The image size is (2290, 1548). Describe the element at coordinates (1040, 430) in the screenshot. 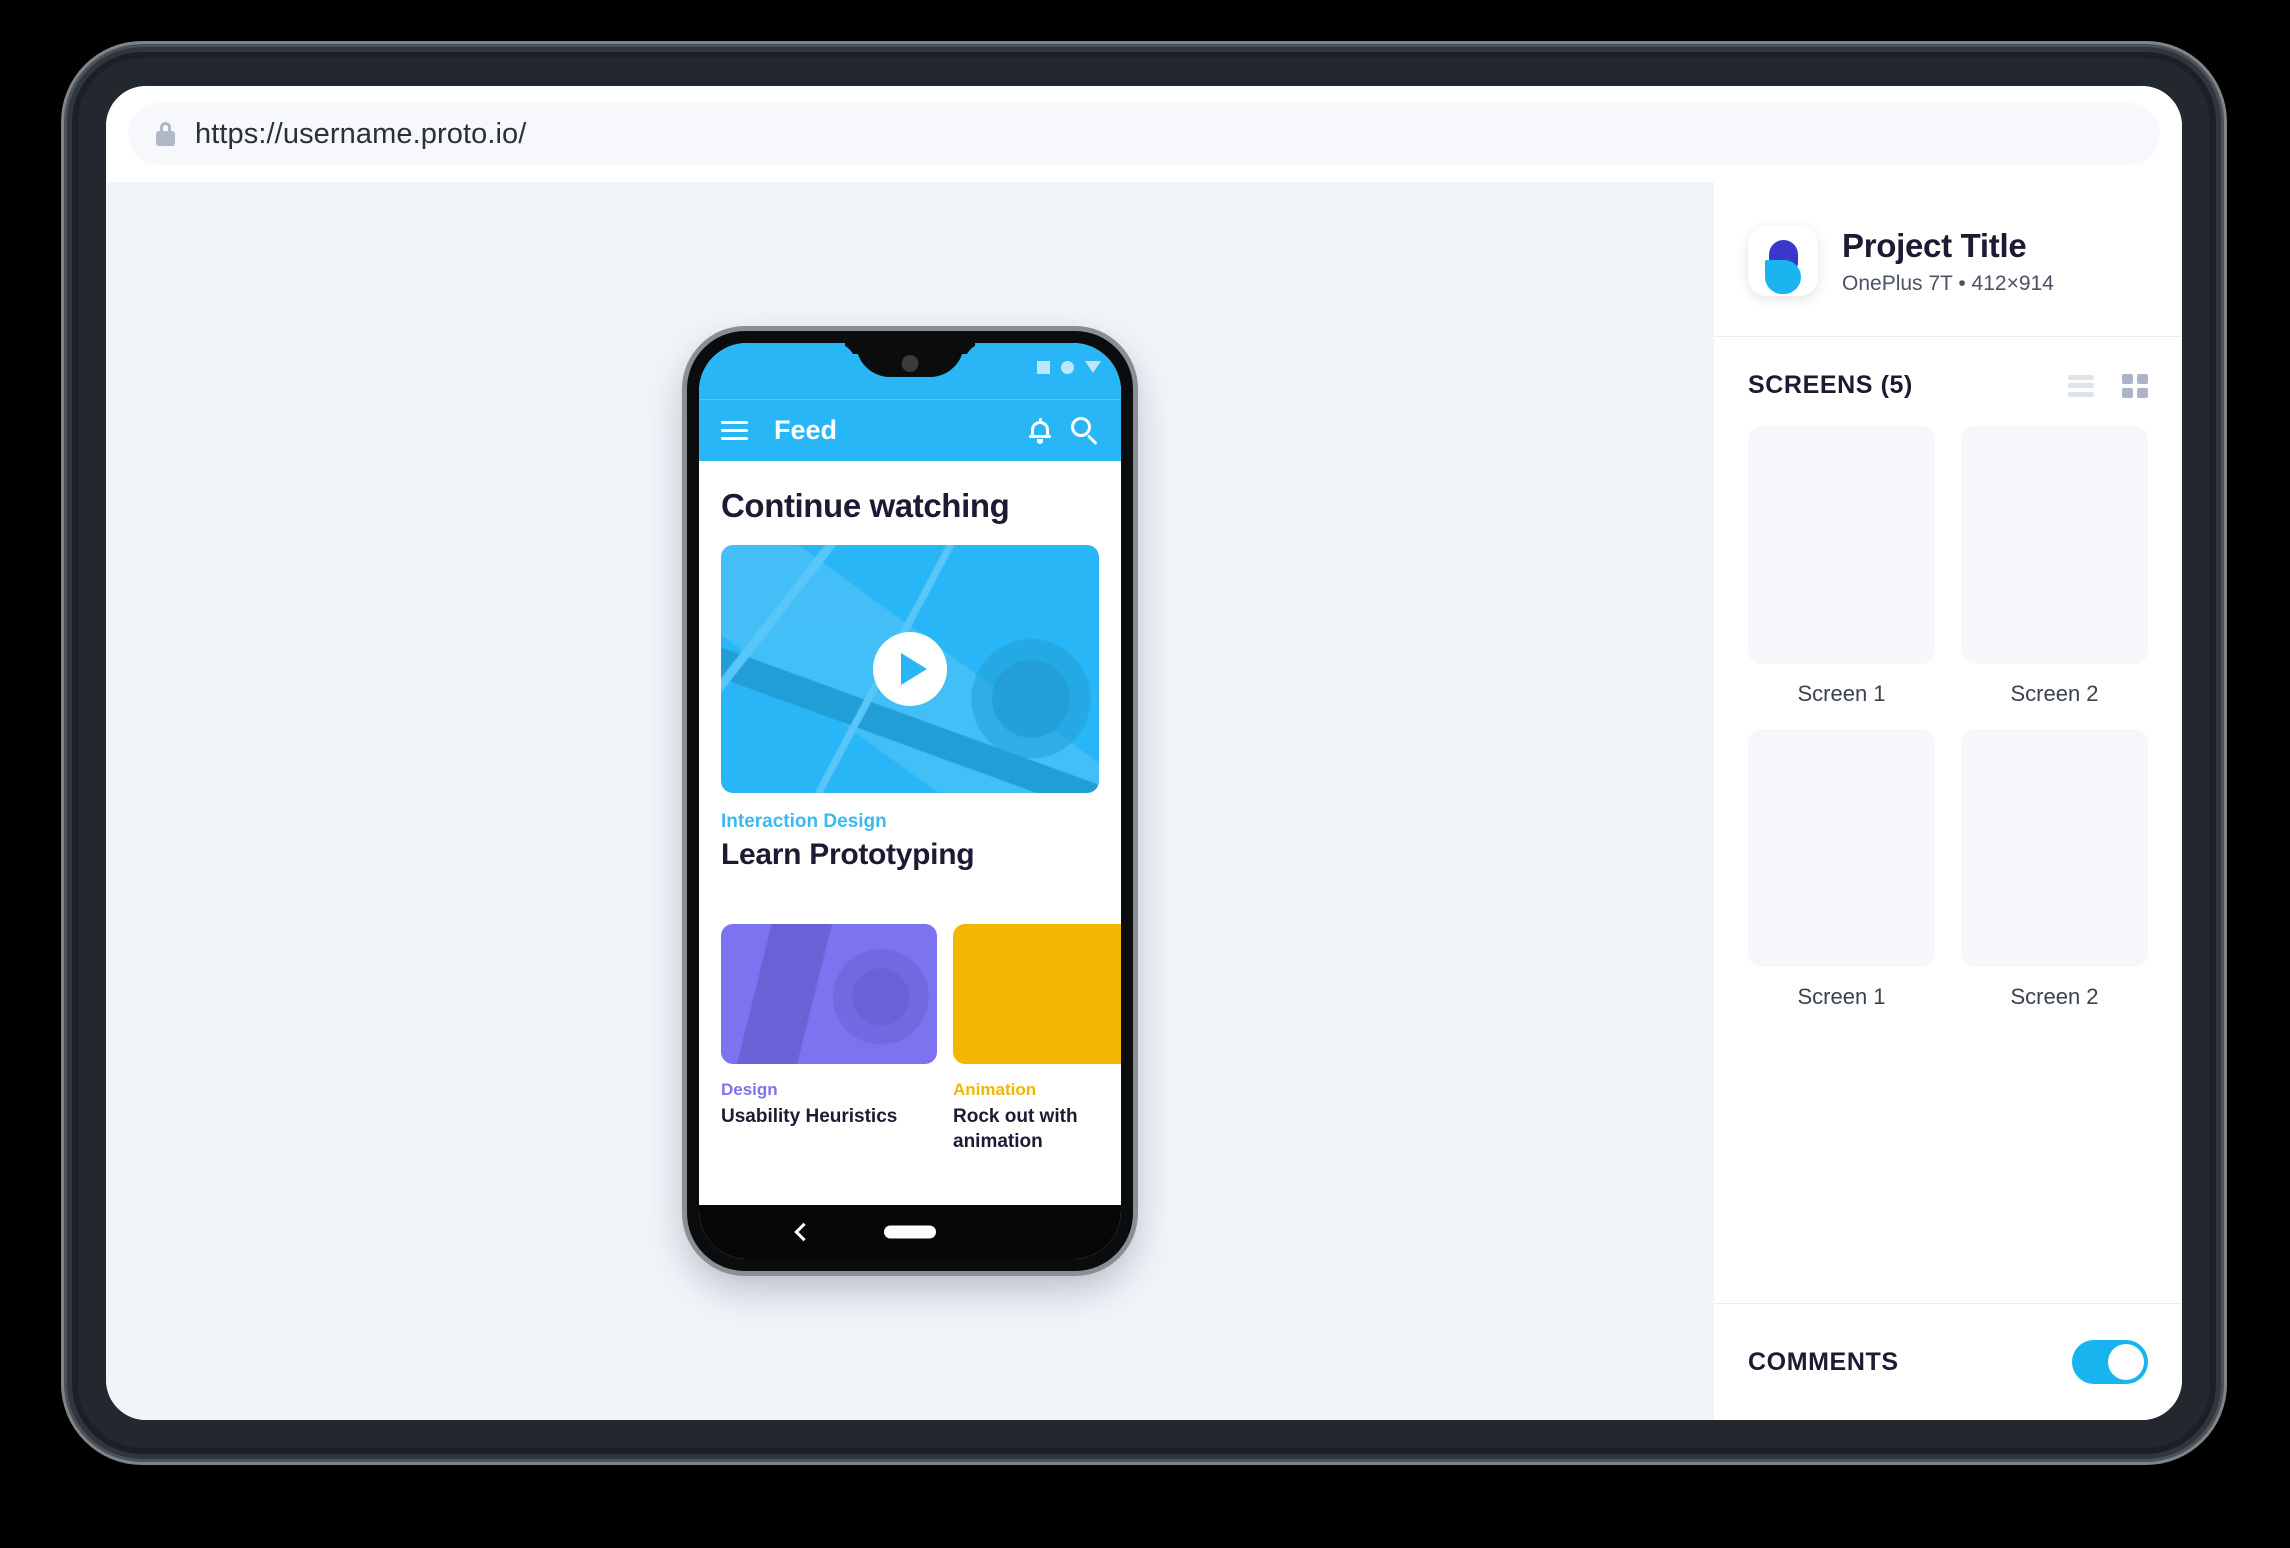

I see `notification-bell-icon` at that location.